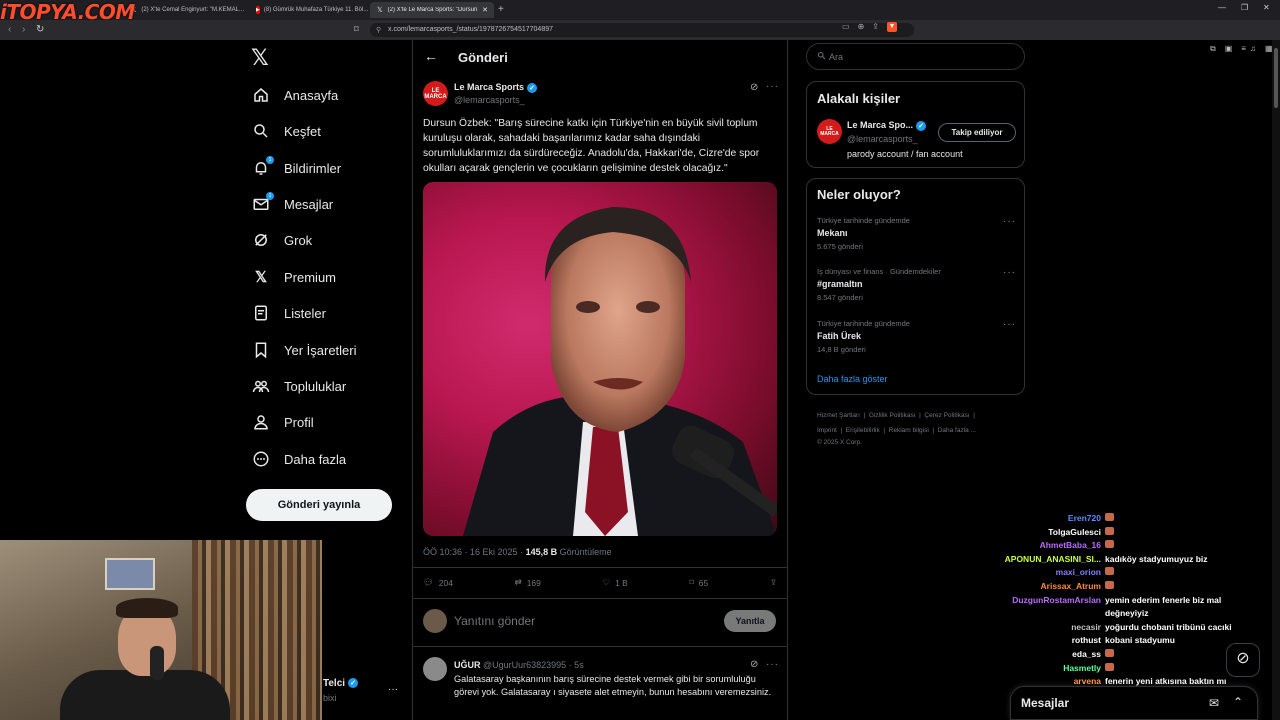 This screenshot has height=720, width=1280. Describe the element at coordinates (313, 168) in the screenshot. I see `nav-label: Bildirimler` at that location.